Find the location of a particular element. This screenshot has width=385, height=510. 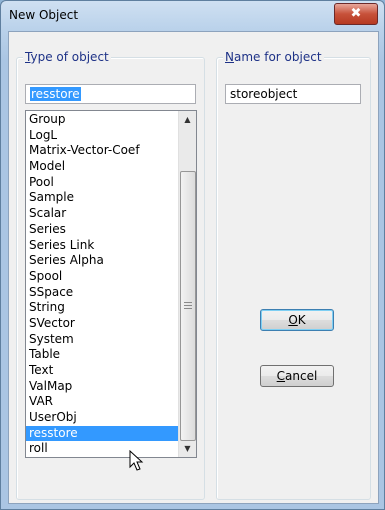

list-item: System is located at coordinates (102, 340).